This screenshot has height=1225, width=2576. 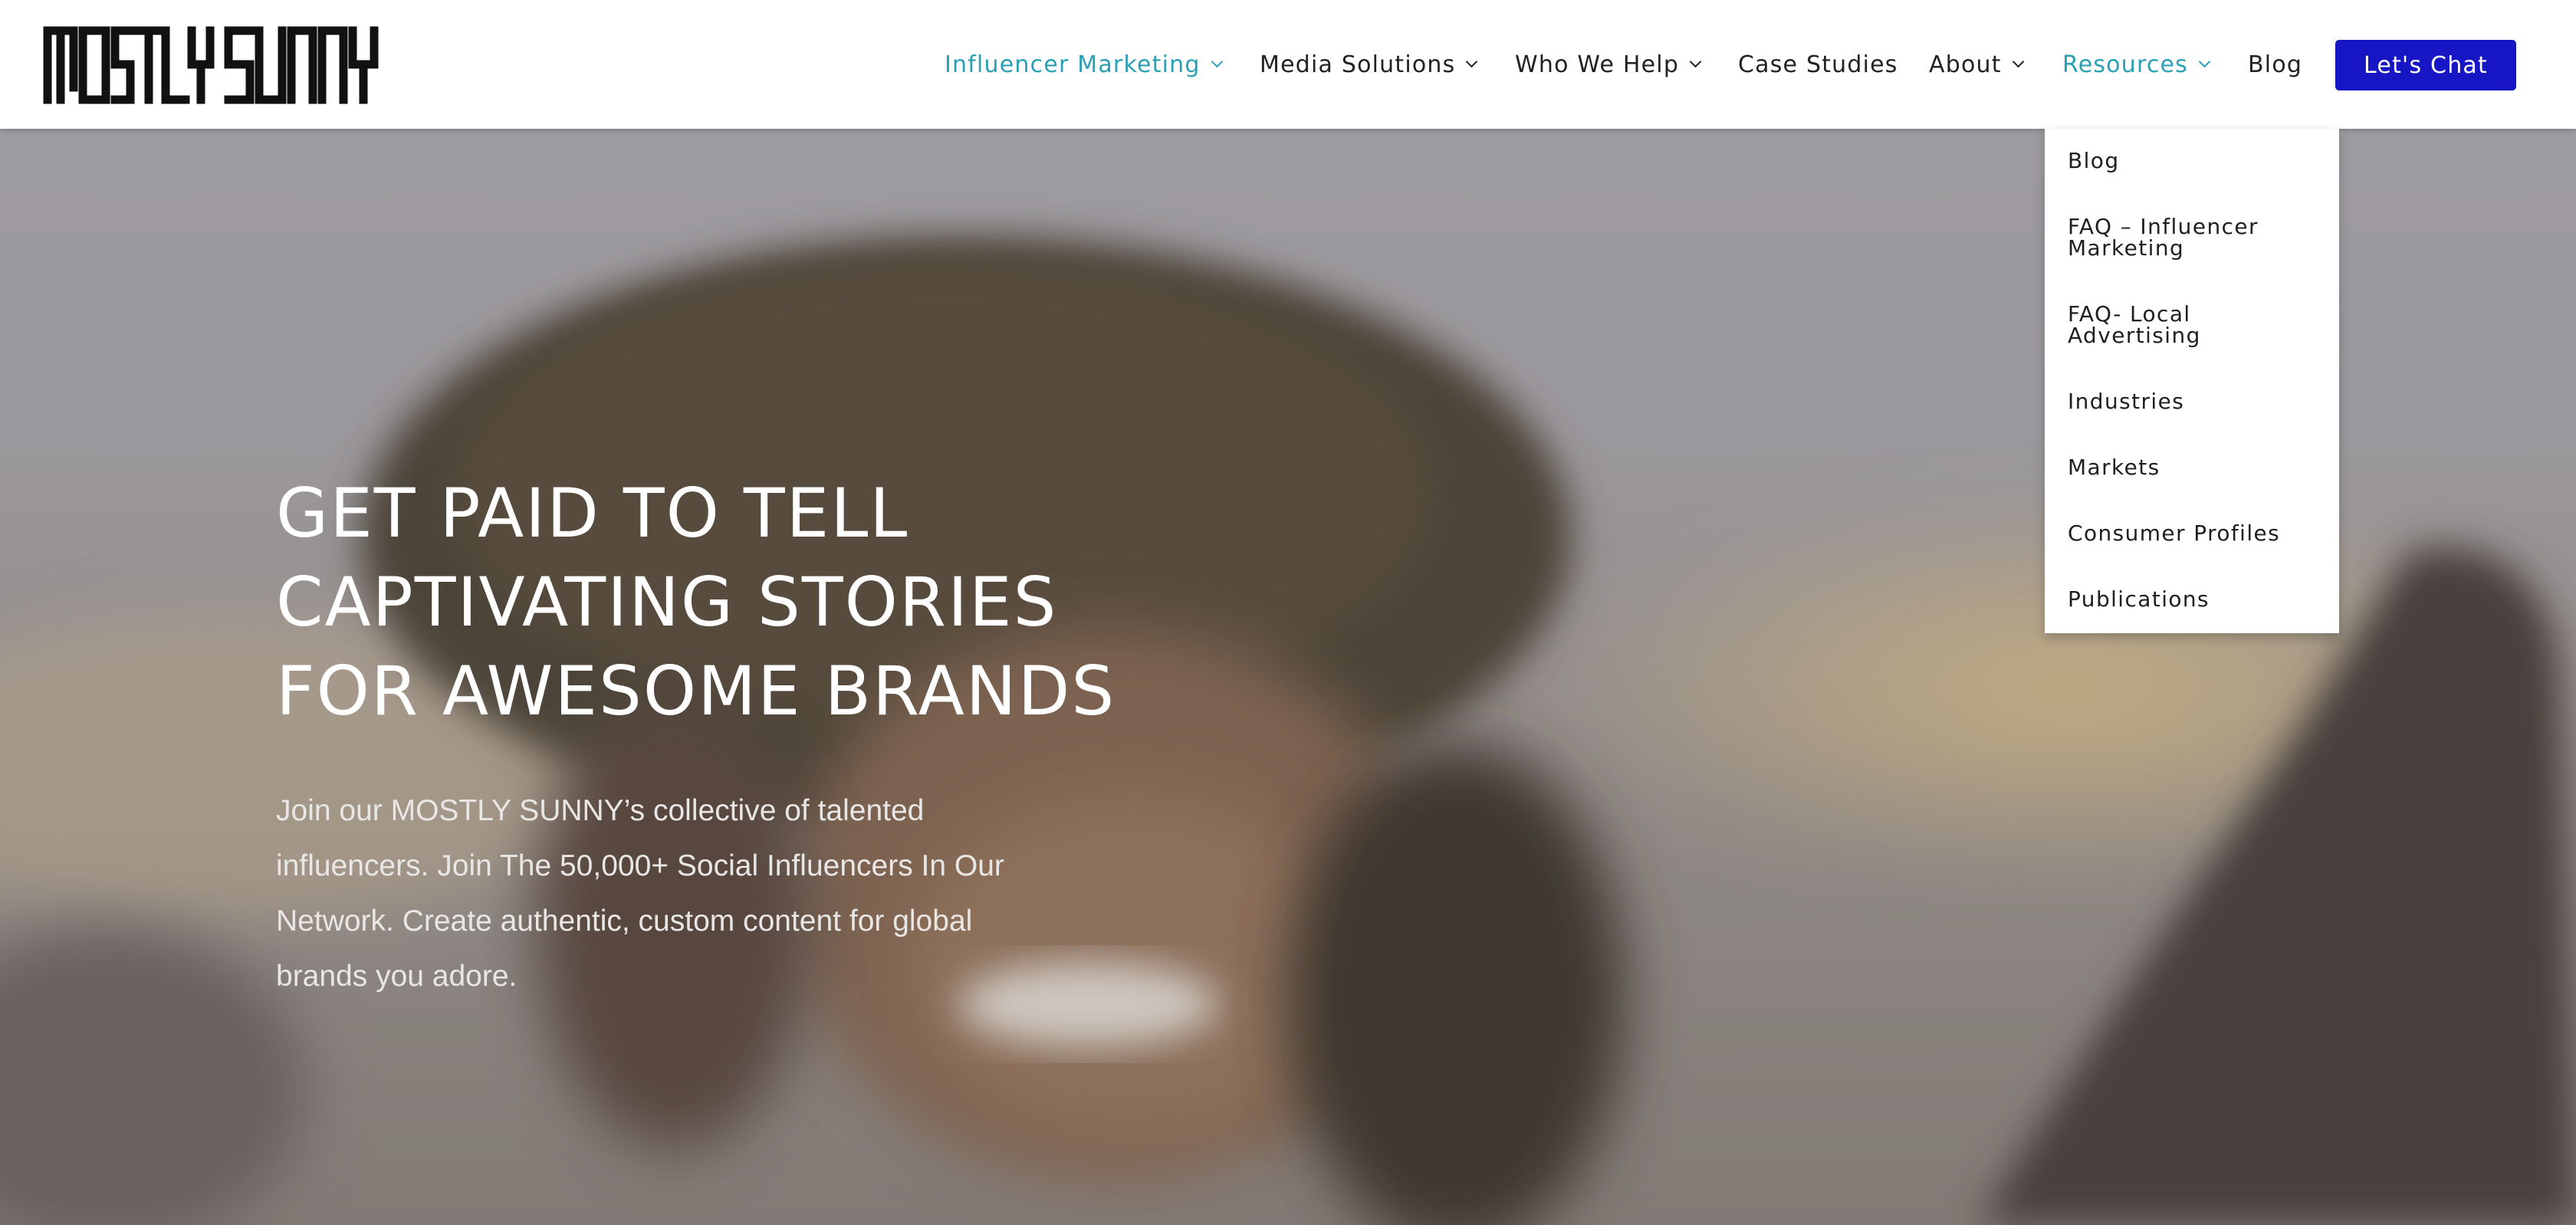 What do you see at coordinates (2198, 533) in the screenshot?
I see `menu-item-consumer-profiles: Consumer Profiles` at bounding box center [2198, 533].